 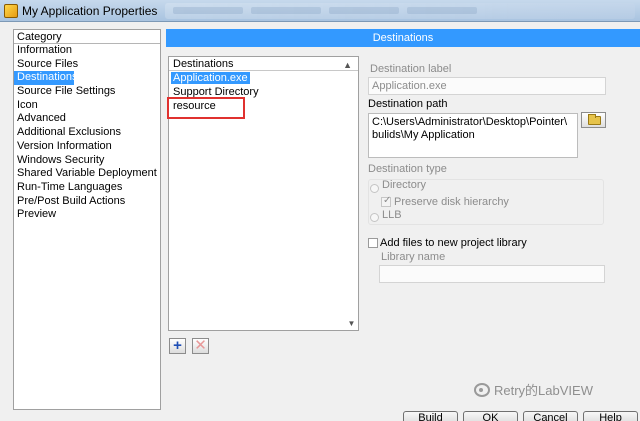 I want to click on watermark-text: Retry的LabVIEW, so click(x=543, y=390).